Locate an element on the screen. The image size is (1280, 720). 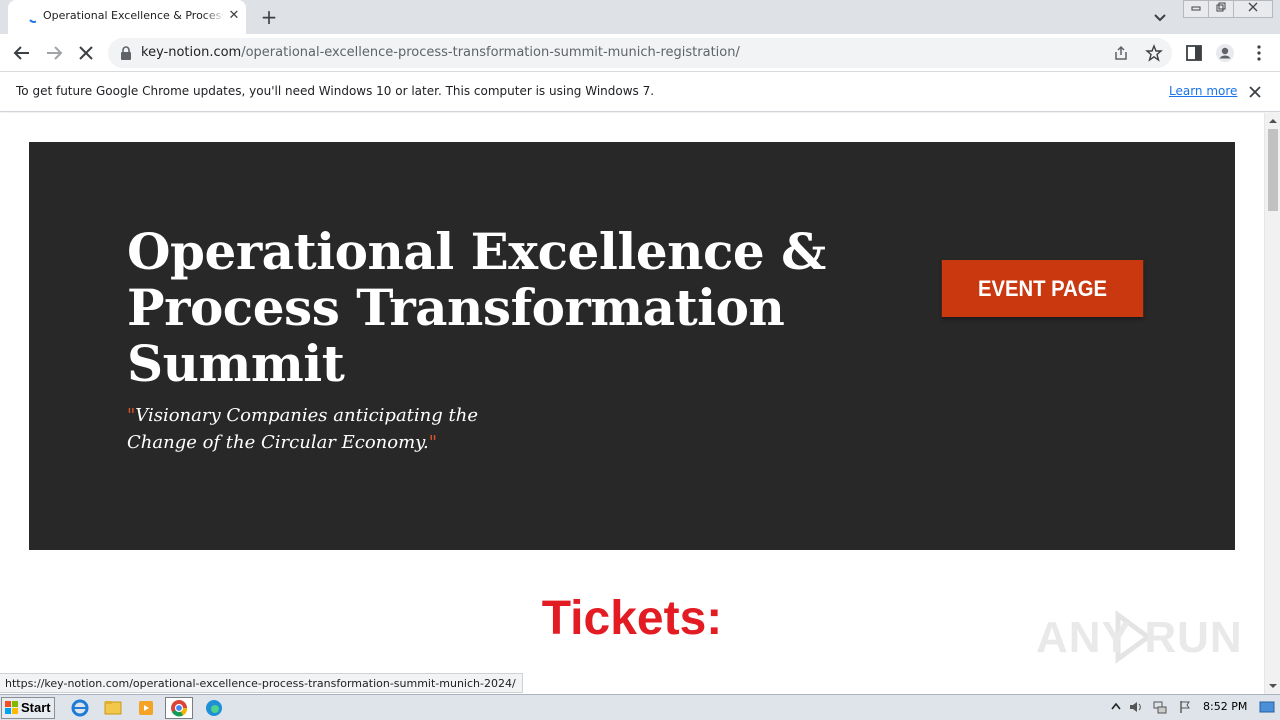
edge-icon is located at coordinates (214, 708).